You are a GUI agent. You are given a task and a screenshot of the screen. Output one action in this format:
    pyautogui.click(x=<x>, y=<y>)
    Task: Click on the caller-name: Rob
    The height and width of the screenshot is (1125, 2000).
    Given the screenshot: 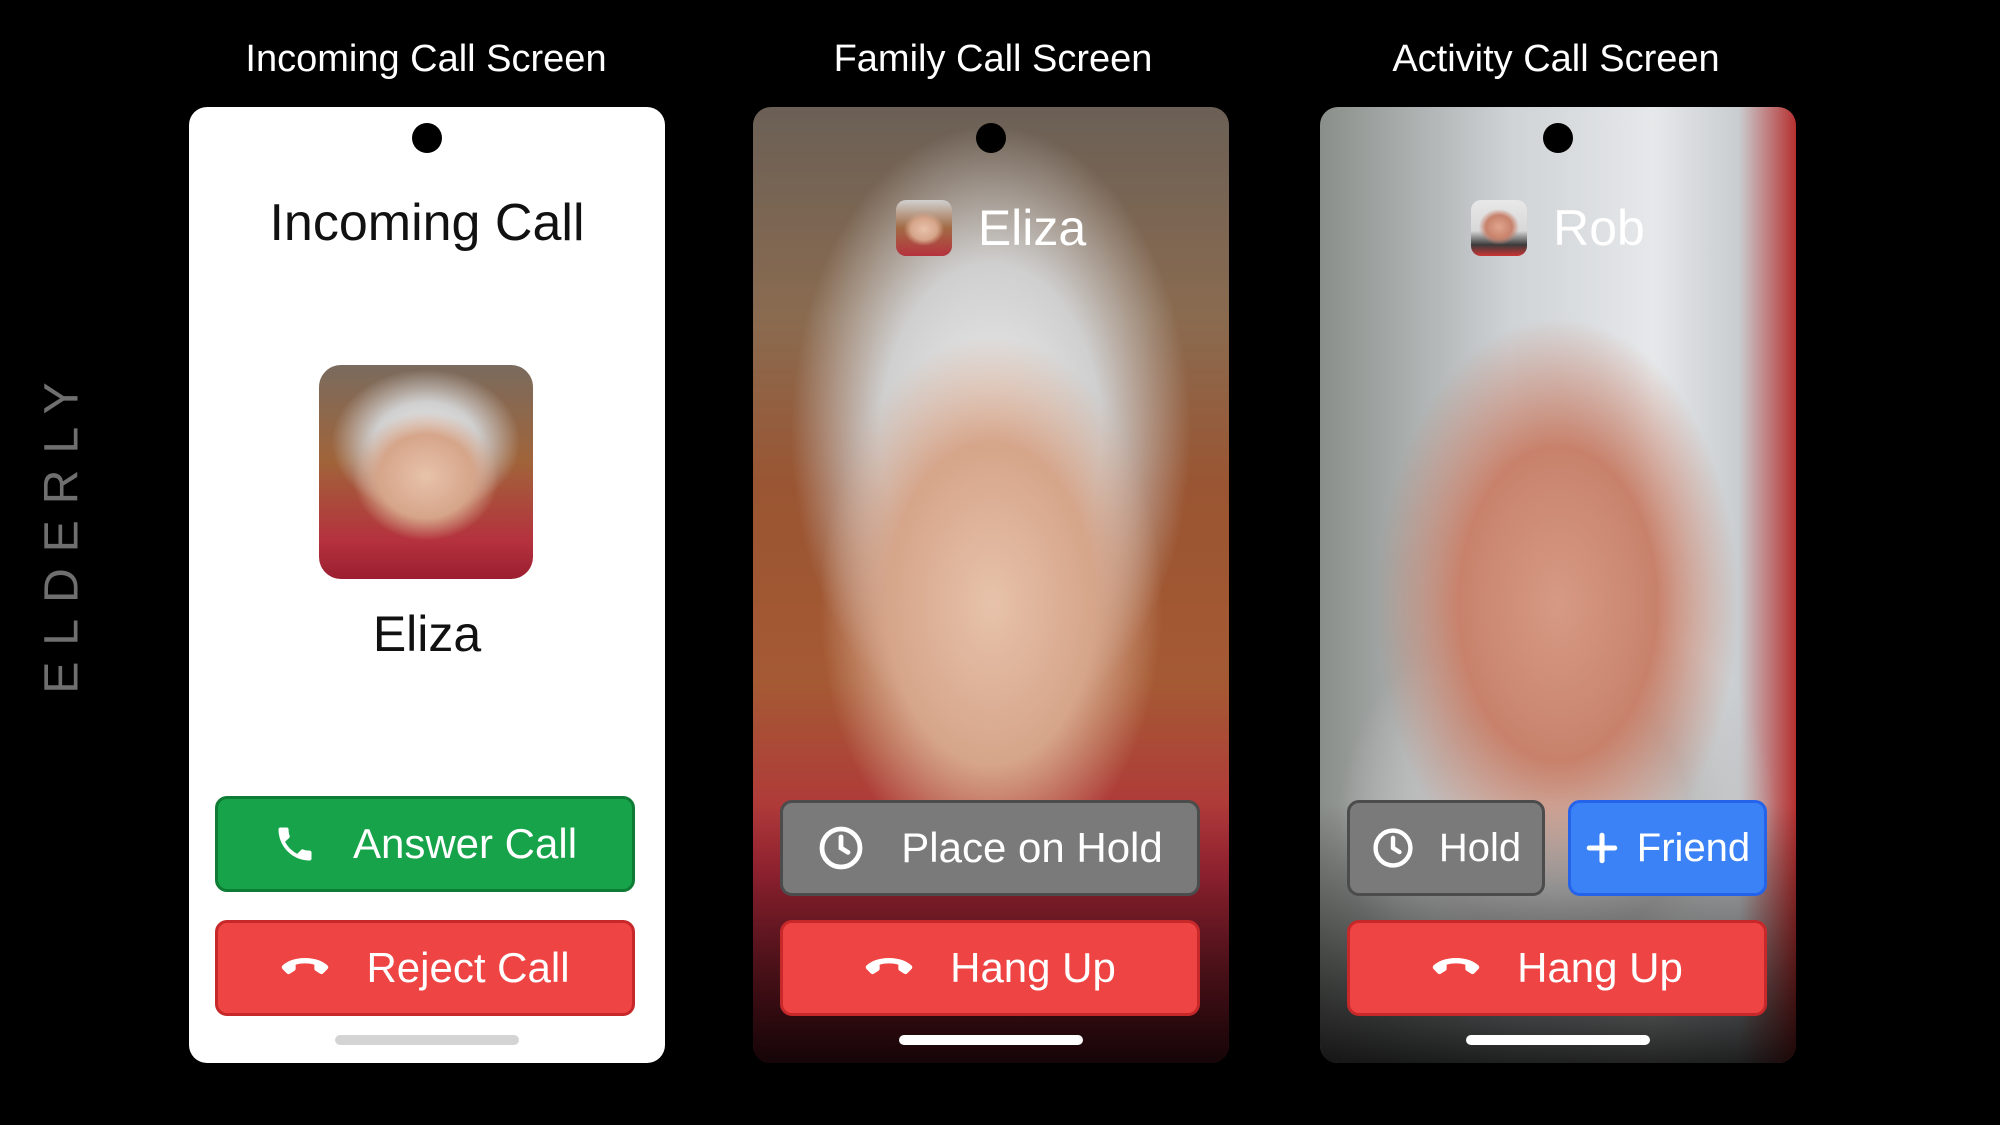 What is the action you would take?
    pyautogui.click(x=1599, y=227)
    